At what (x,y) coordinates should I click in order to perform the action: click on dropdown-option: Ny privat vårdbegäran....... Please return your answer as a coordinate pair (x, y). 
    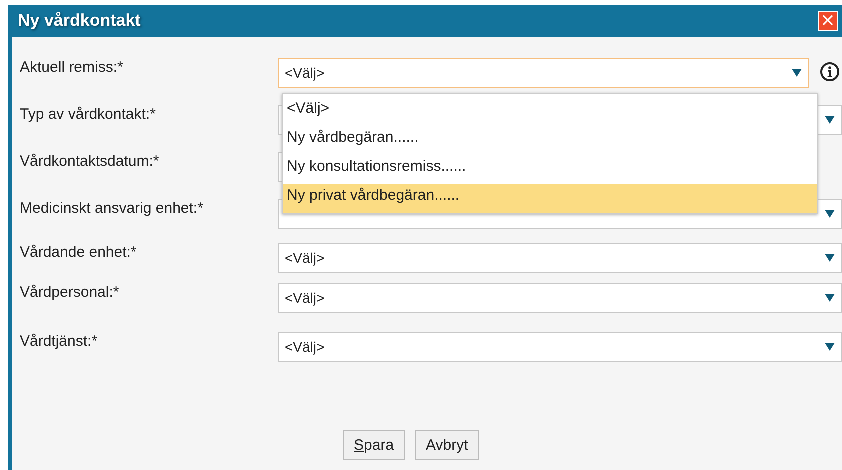
    Looking at the image, I should click on (550, 198).